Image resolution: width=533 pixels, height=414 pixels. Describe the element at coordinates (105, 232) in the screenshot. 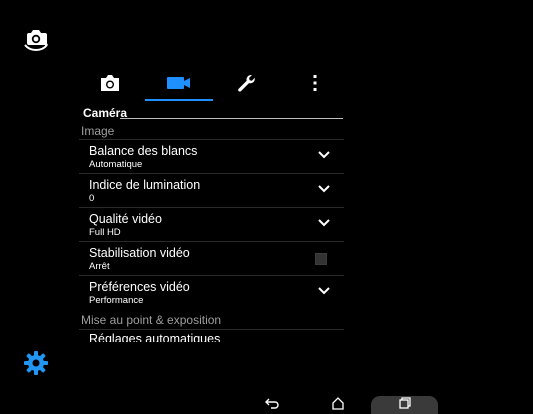

I see `setting-value: Full HD` at that location.